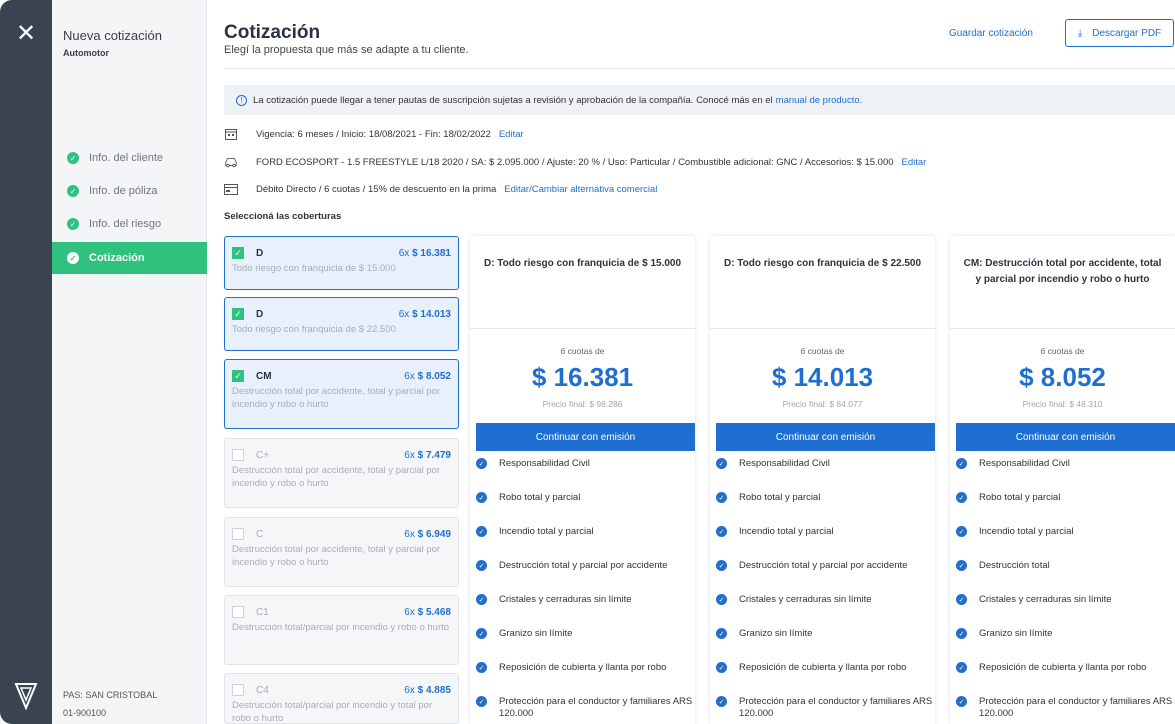  What do you see at coordinates (263, 455) in the screenshot?
I see `option-code: C+` at bounding box center [263, 455].